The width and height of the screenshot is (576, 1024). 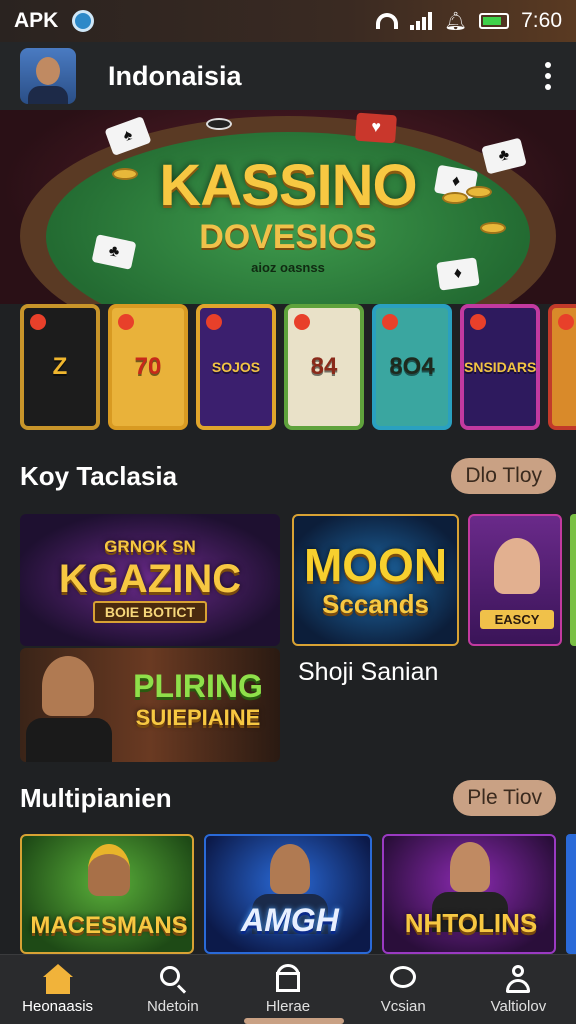 What do you see at coordinates (421, 21) in the screenshot?
I see `signal-icon` at bounding box center [421, 21].